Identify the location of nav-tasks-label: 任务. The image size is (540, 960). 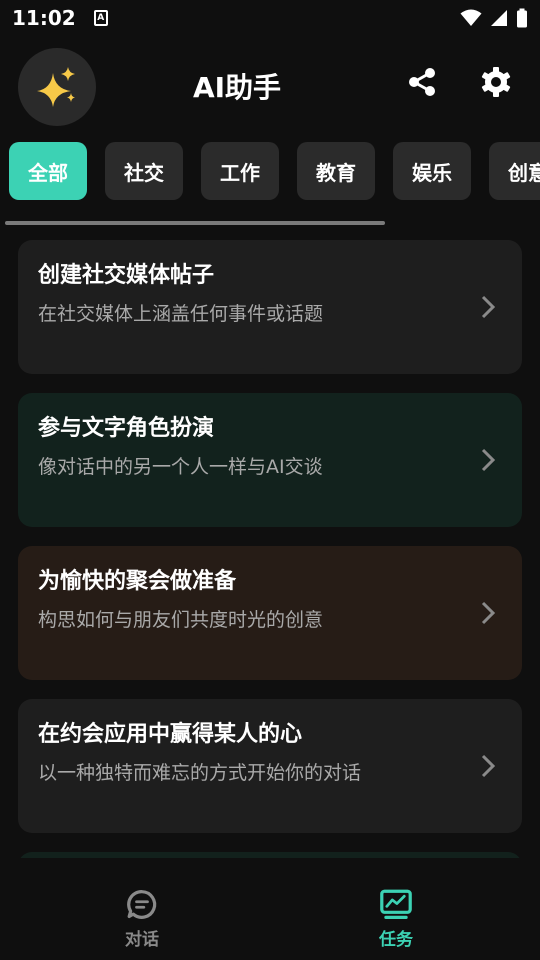
(396, 940).